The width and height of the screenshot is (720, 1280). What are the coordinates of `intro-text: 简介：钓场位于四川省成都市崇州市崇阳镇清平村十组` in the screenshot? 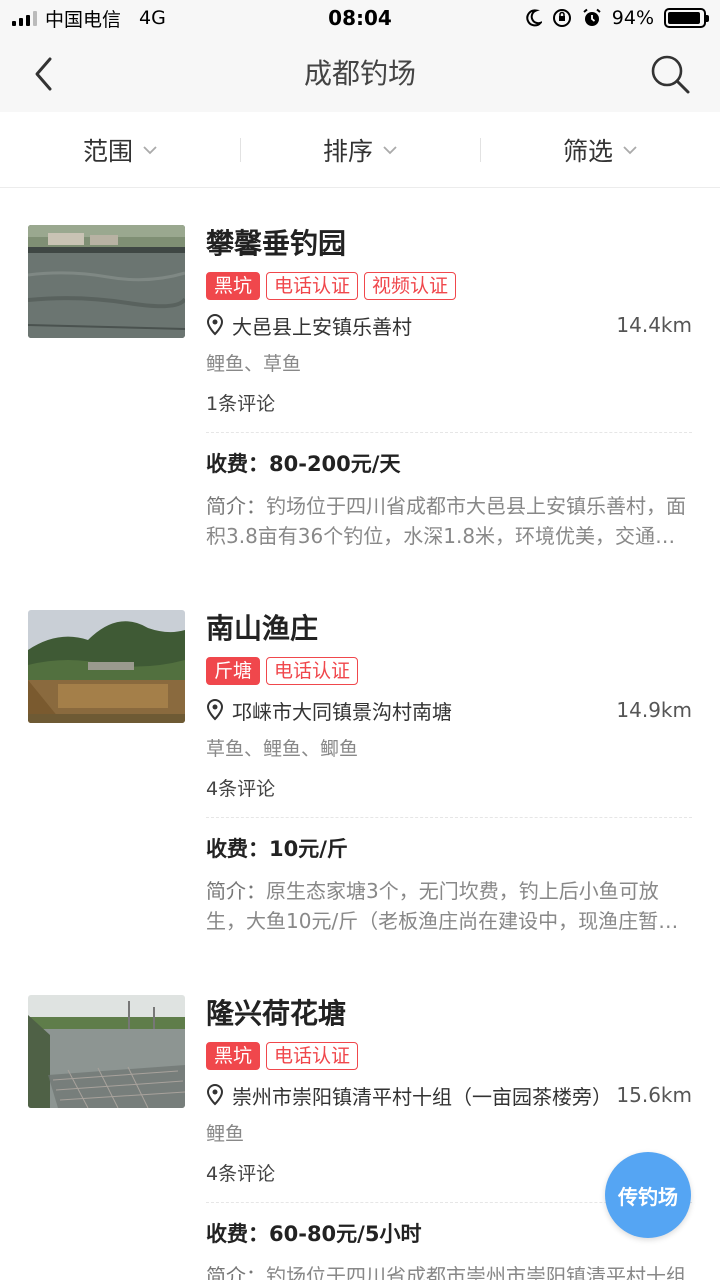 It's located at (449, 1270).